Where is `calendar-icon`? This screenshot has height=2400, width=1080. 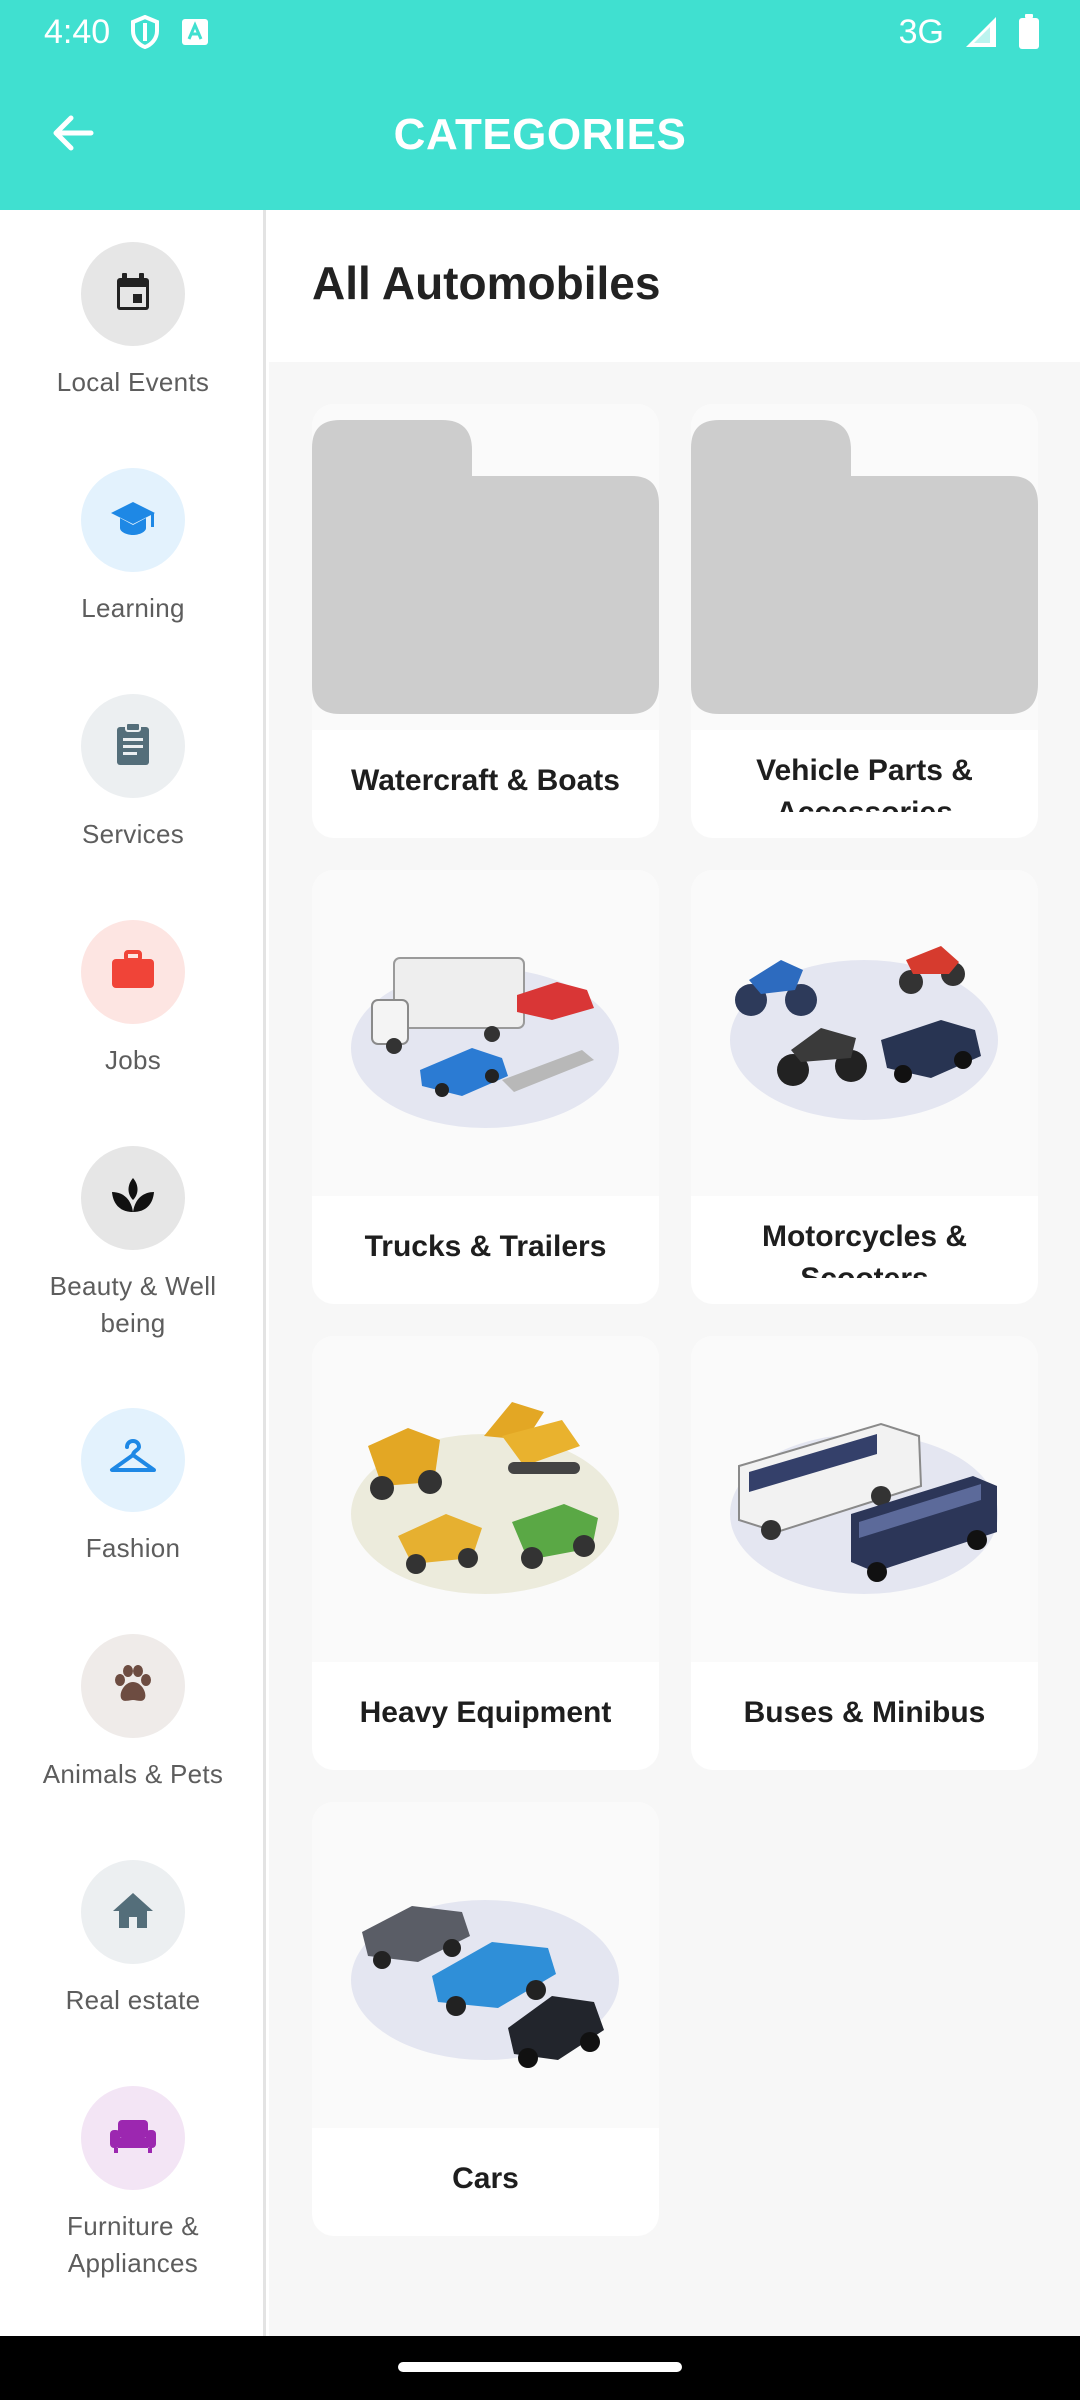
calendar-icon is located at coordinates (133, 294).